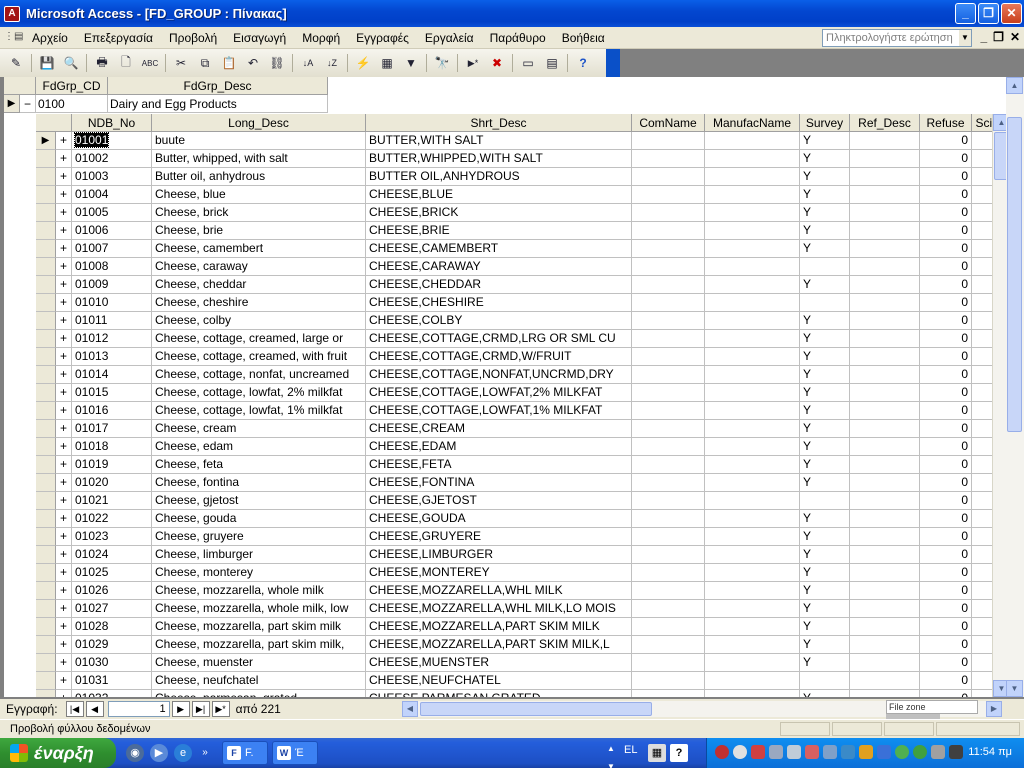 The image size is (1024, 768). Describe the element at coordinates (988, 13) in the screenshot. I see `restore-button: ❐` at that location.